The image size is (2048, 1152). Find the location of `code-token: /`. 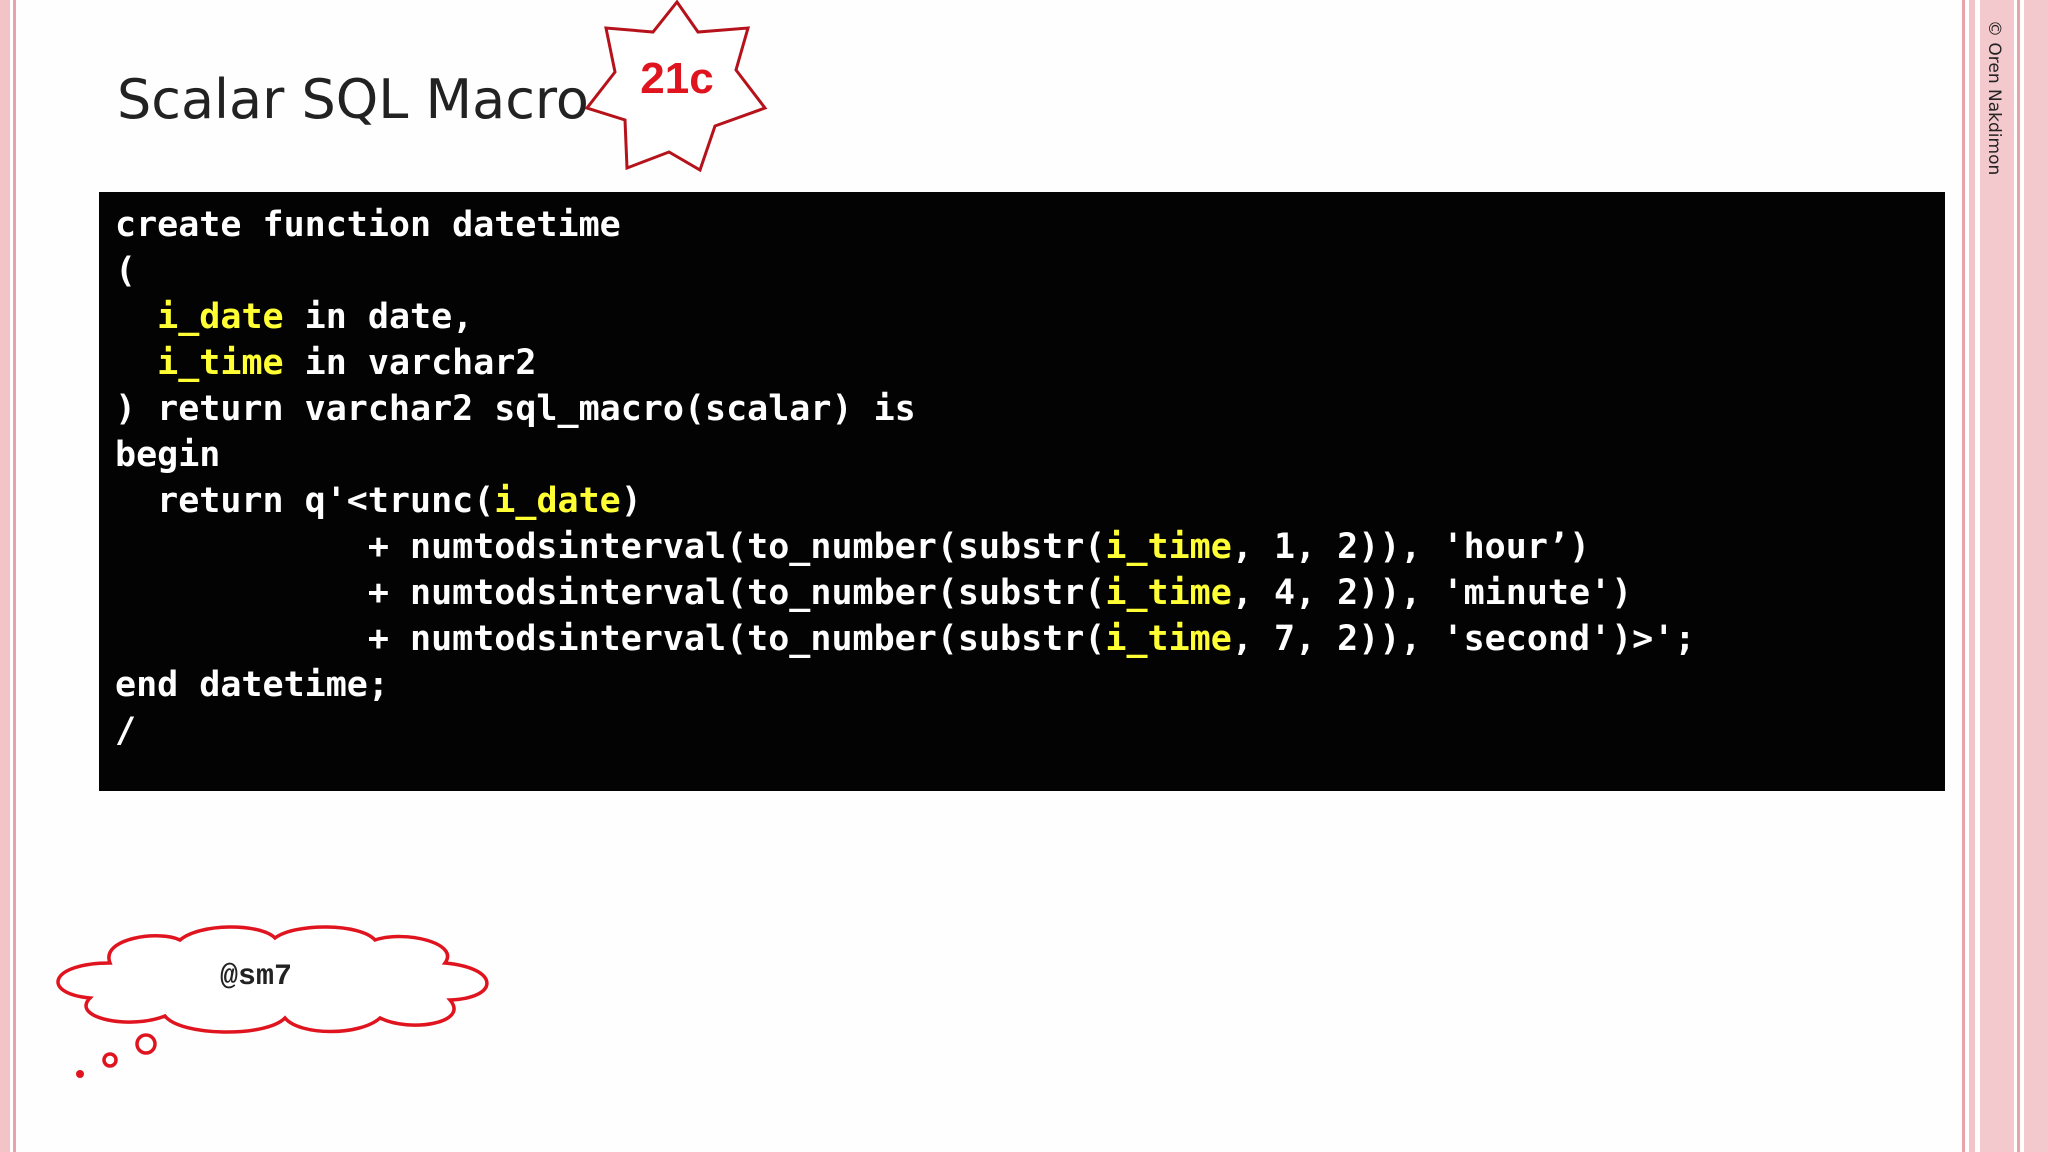

code-token: / is located at coordinates (126, 731).